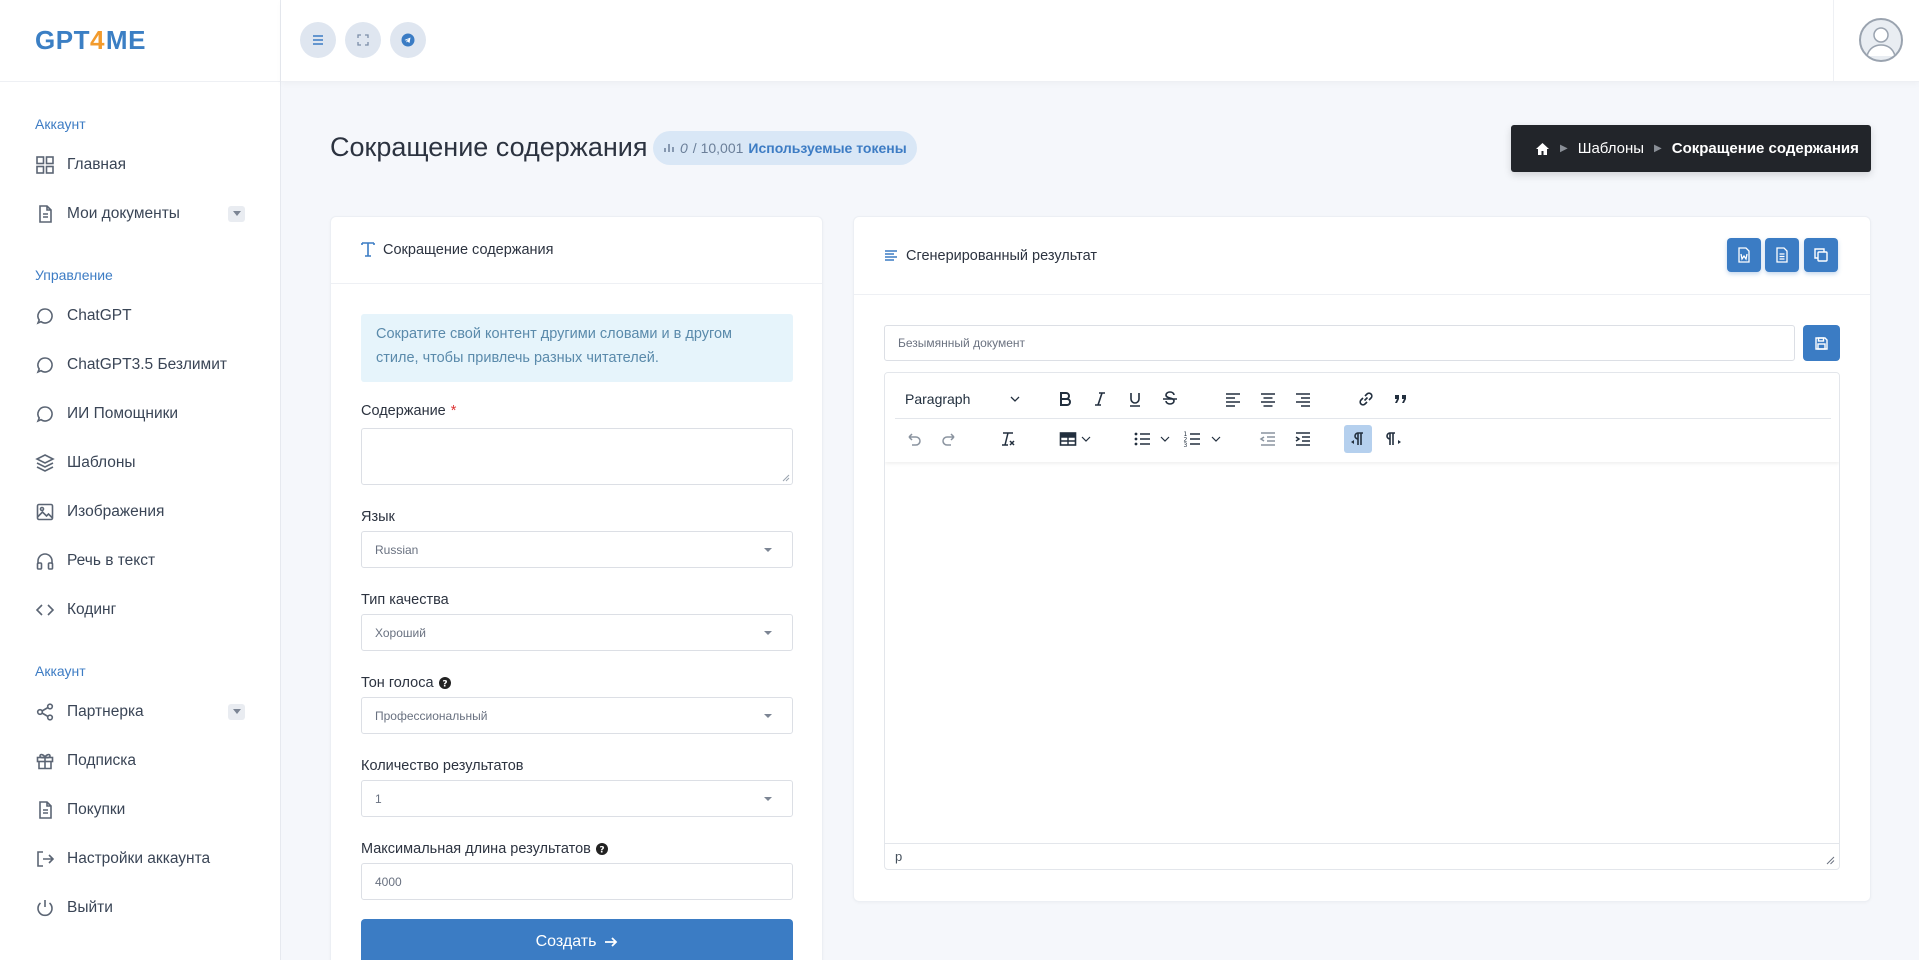  I want to click on bold-icon, so click(1065, 399).